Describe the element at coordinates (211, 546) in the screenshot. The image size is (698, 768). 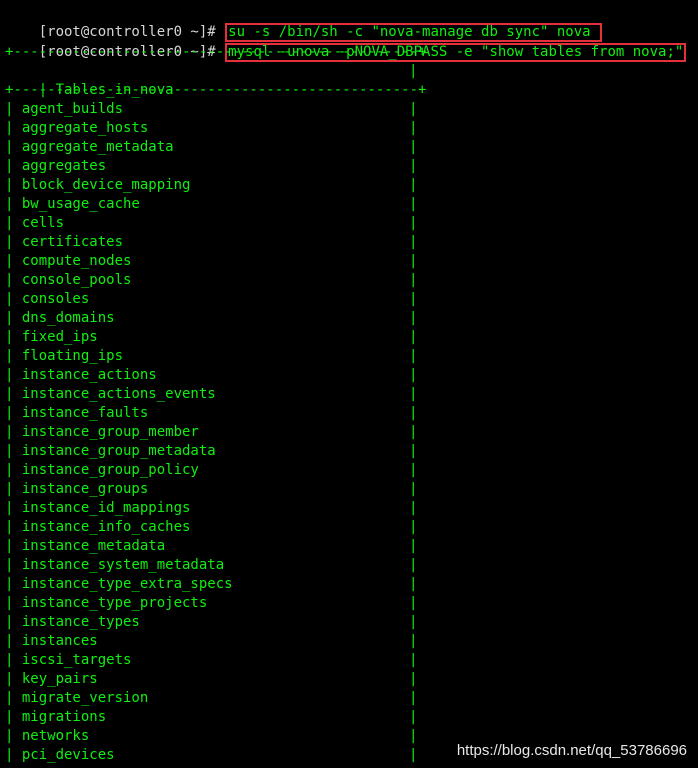
I see `table-row: | instance_metadata |` at that location.